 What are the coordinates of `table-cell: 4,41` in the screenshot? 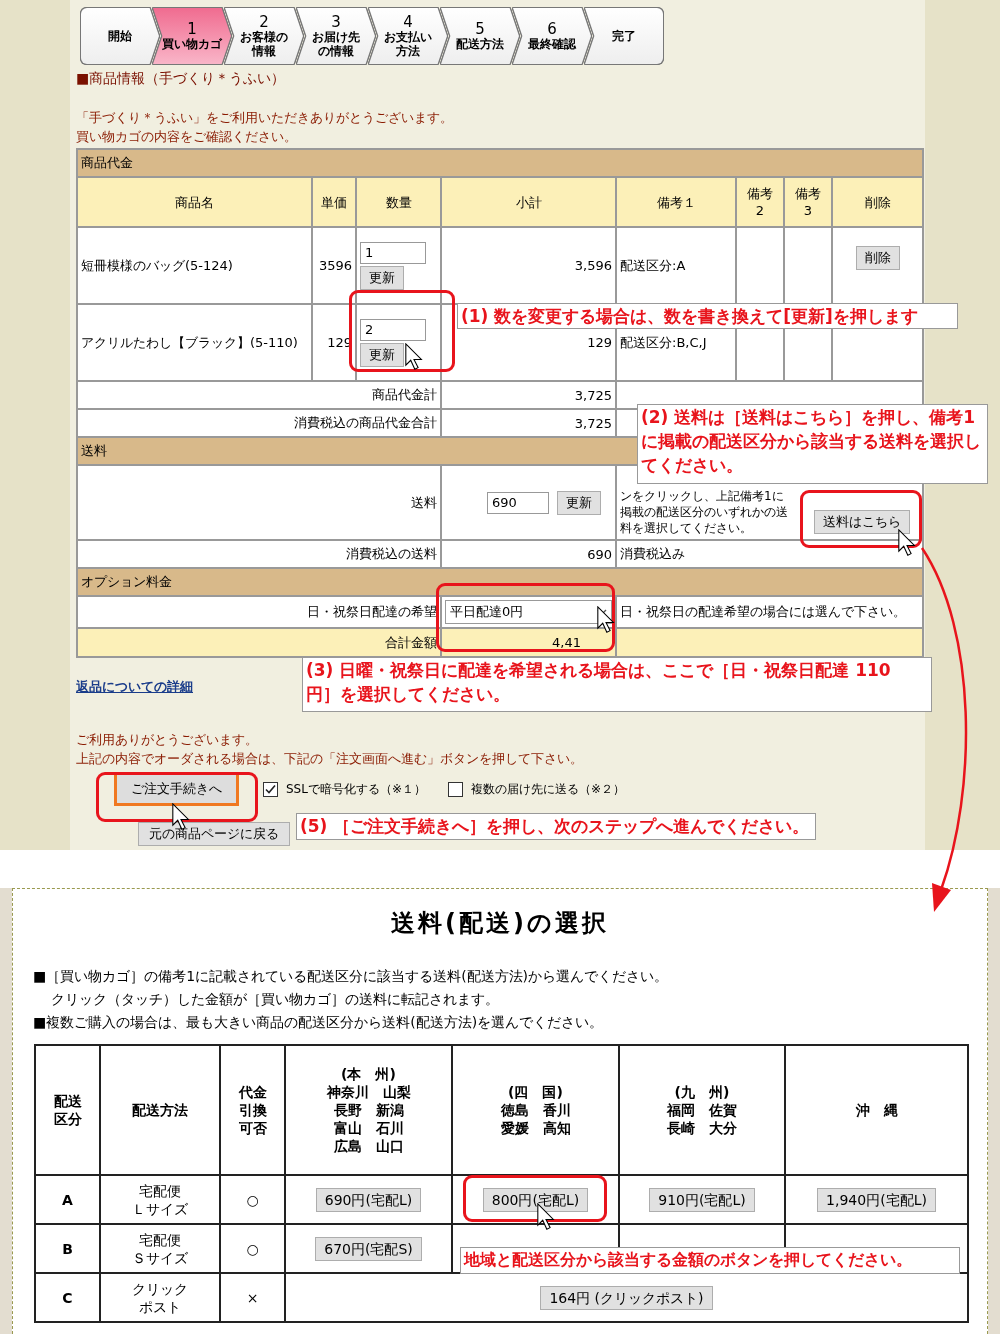 It's located at (566, 642).